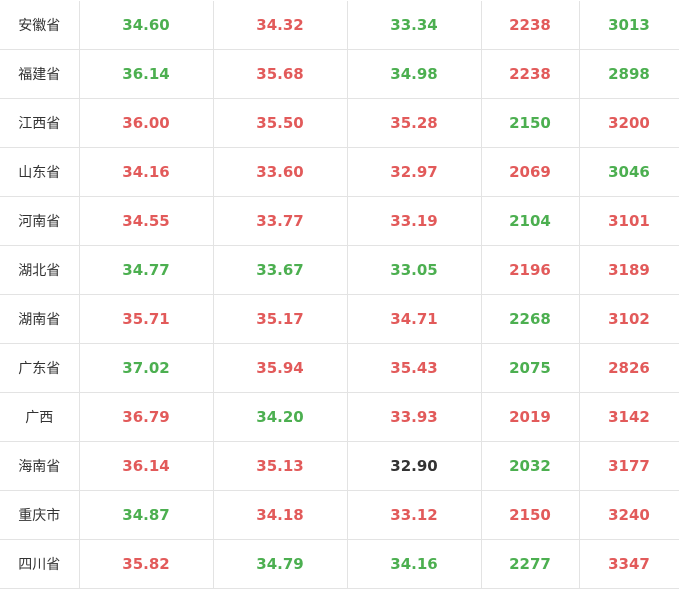 The image size is (679, 590). What do you see at coordinates (414, 172) in the screenshot?
I see `price-cell: 32.97` at bounding box center [414, 172].